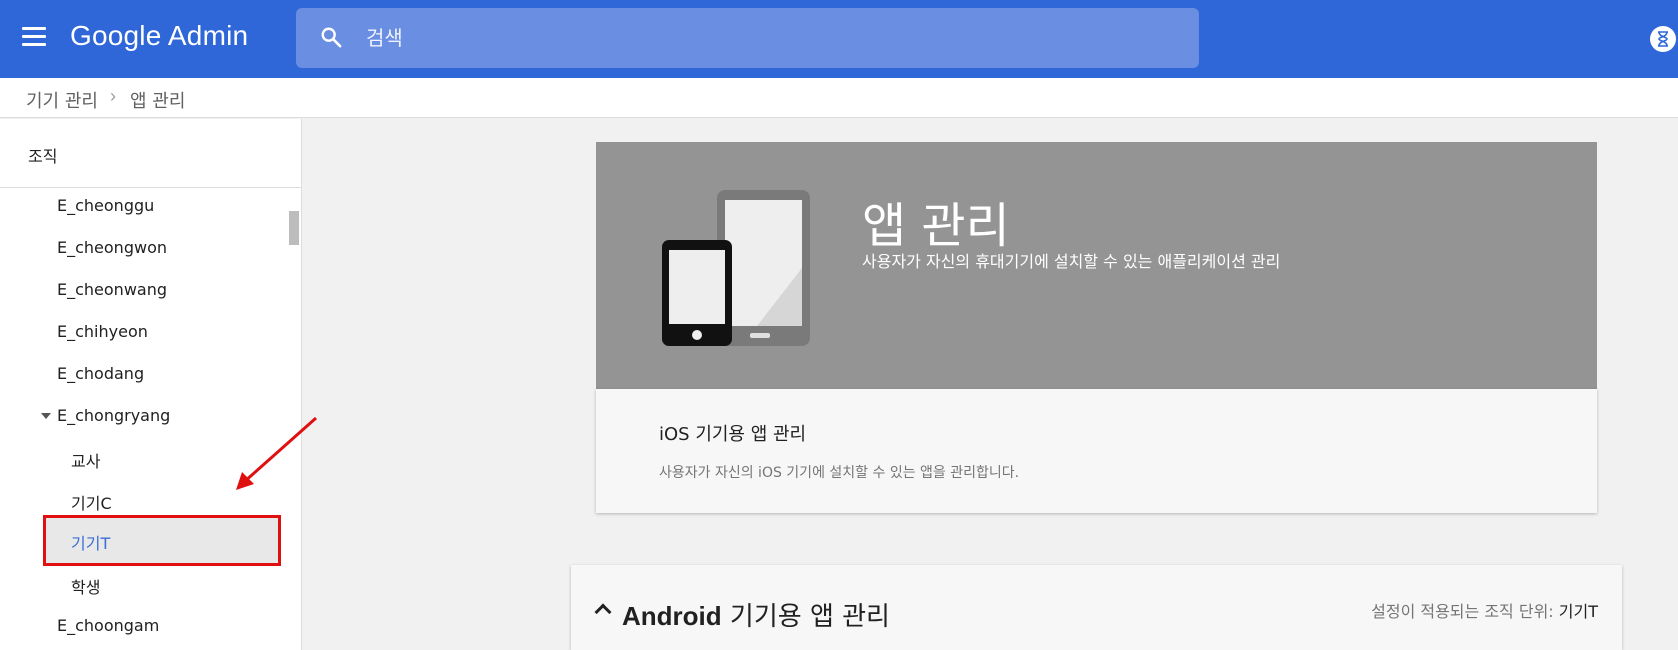 This screenshot has height=650, width=1678. What do you see at coordinates (142, 584) in the screenshot?
I see `org-item-student: 학생` at bounding box center [142, 584].